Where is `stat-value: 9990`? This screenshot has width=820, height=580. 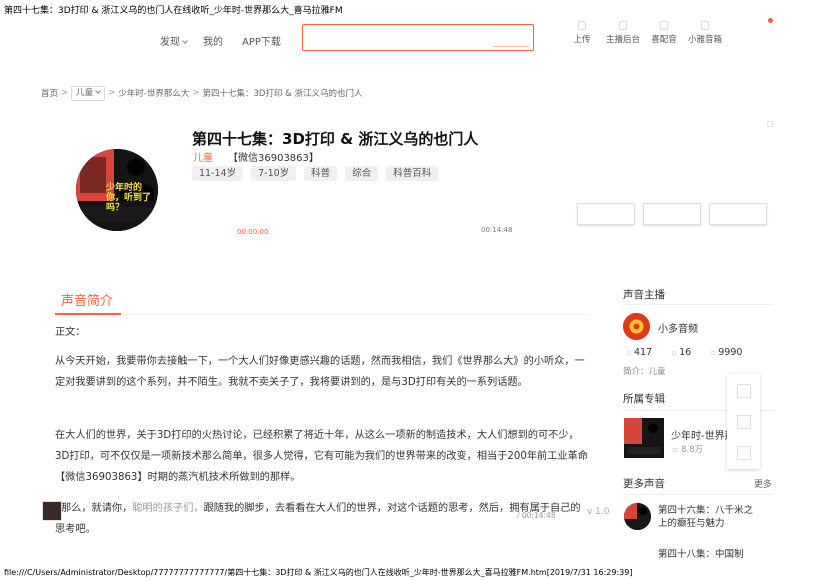
stat-value: 9990 is located at coordinates (730, 352).